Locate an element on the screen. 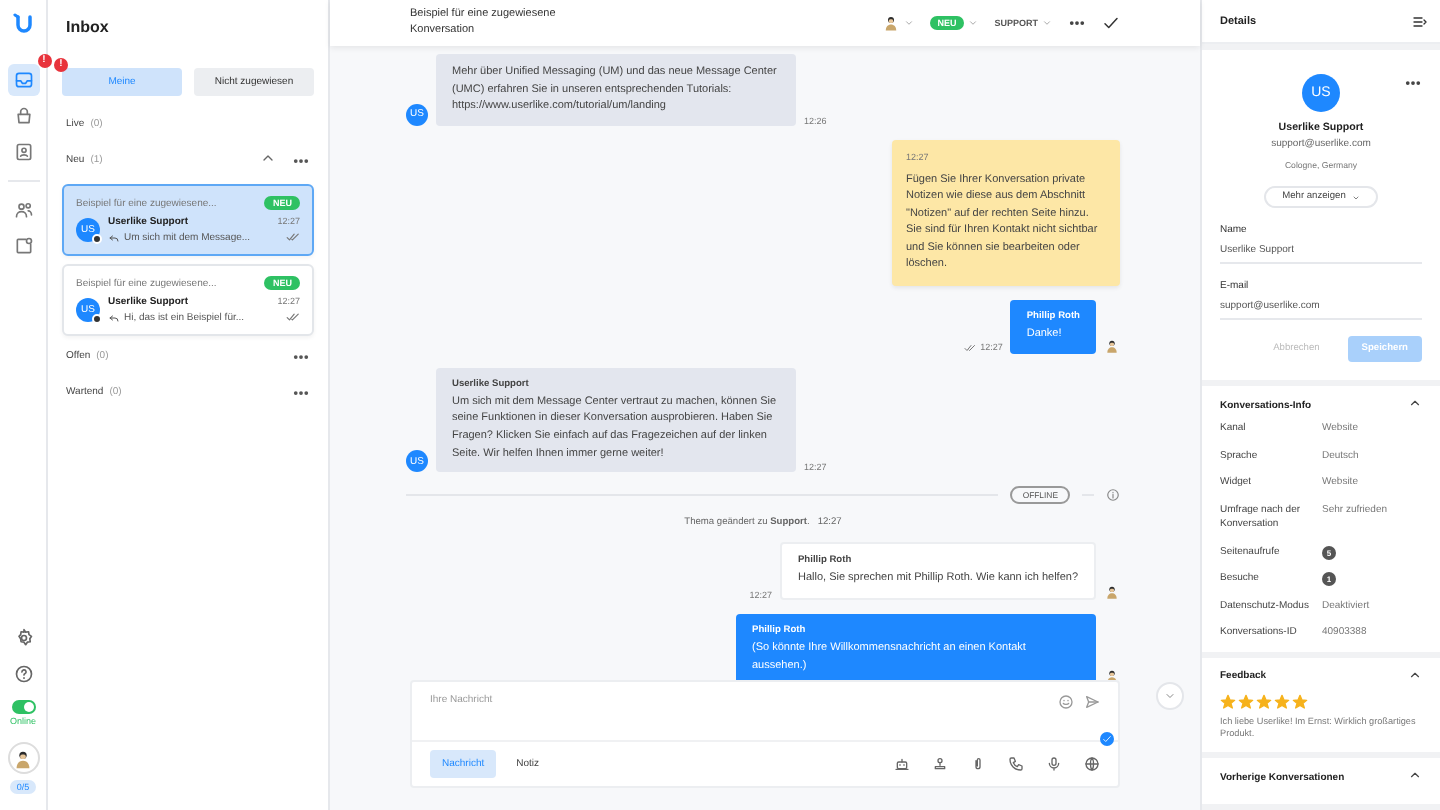  status-toggle is located at coordinates (23, 707).